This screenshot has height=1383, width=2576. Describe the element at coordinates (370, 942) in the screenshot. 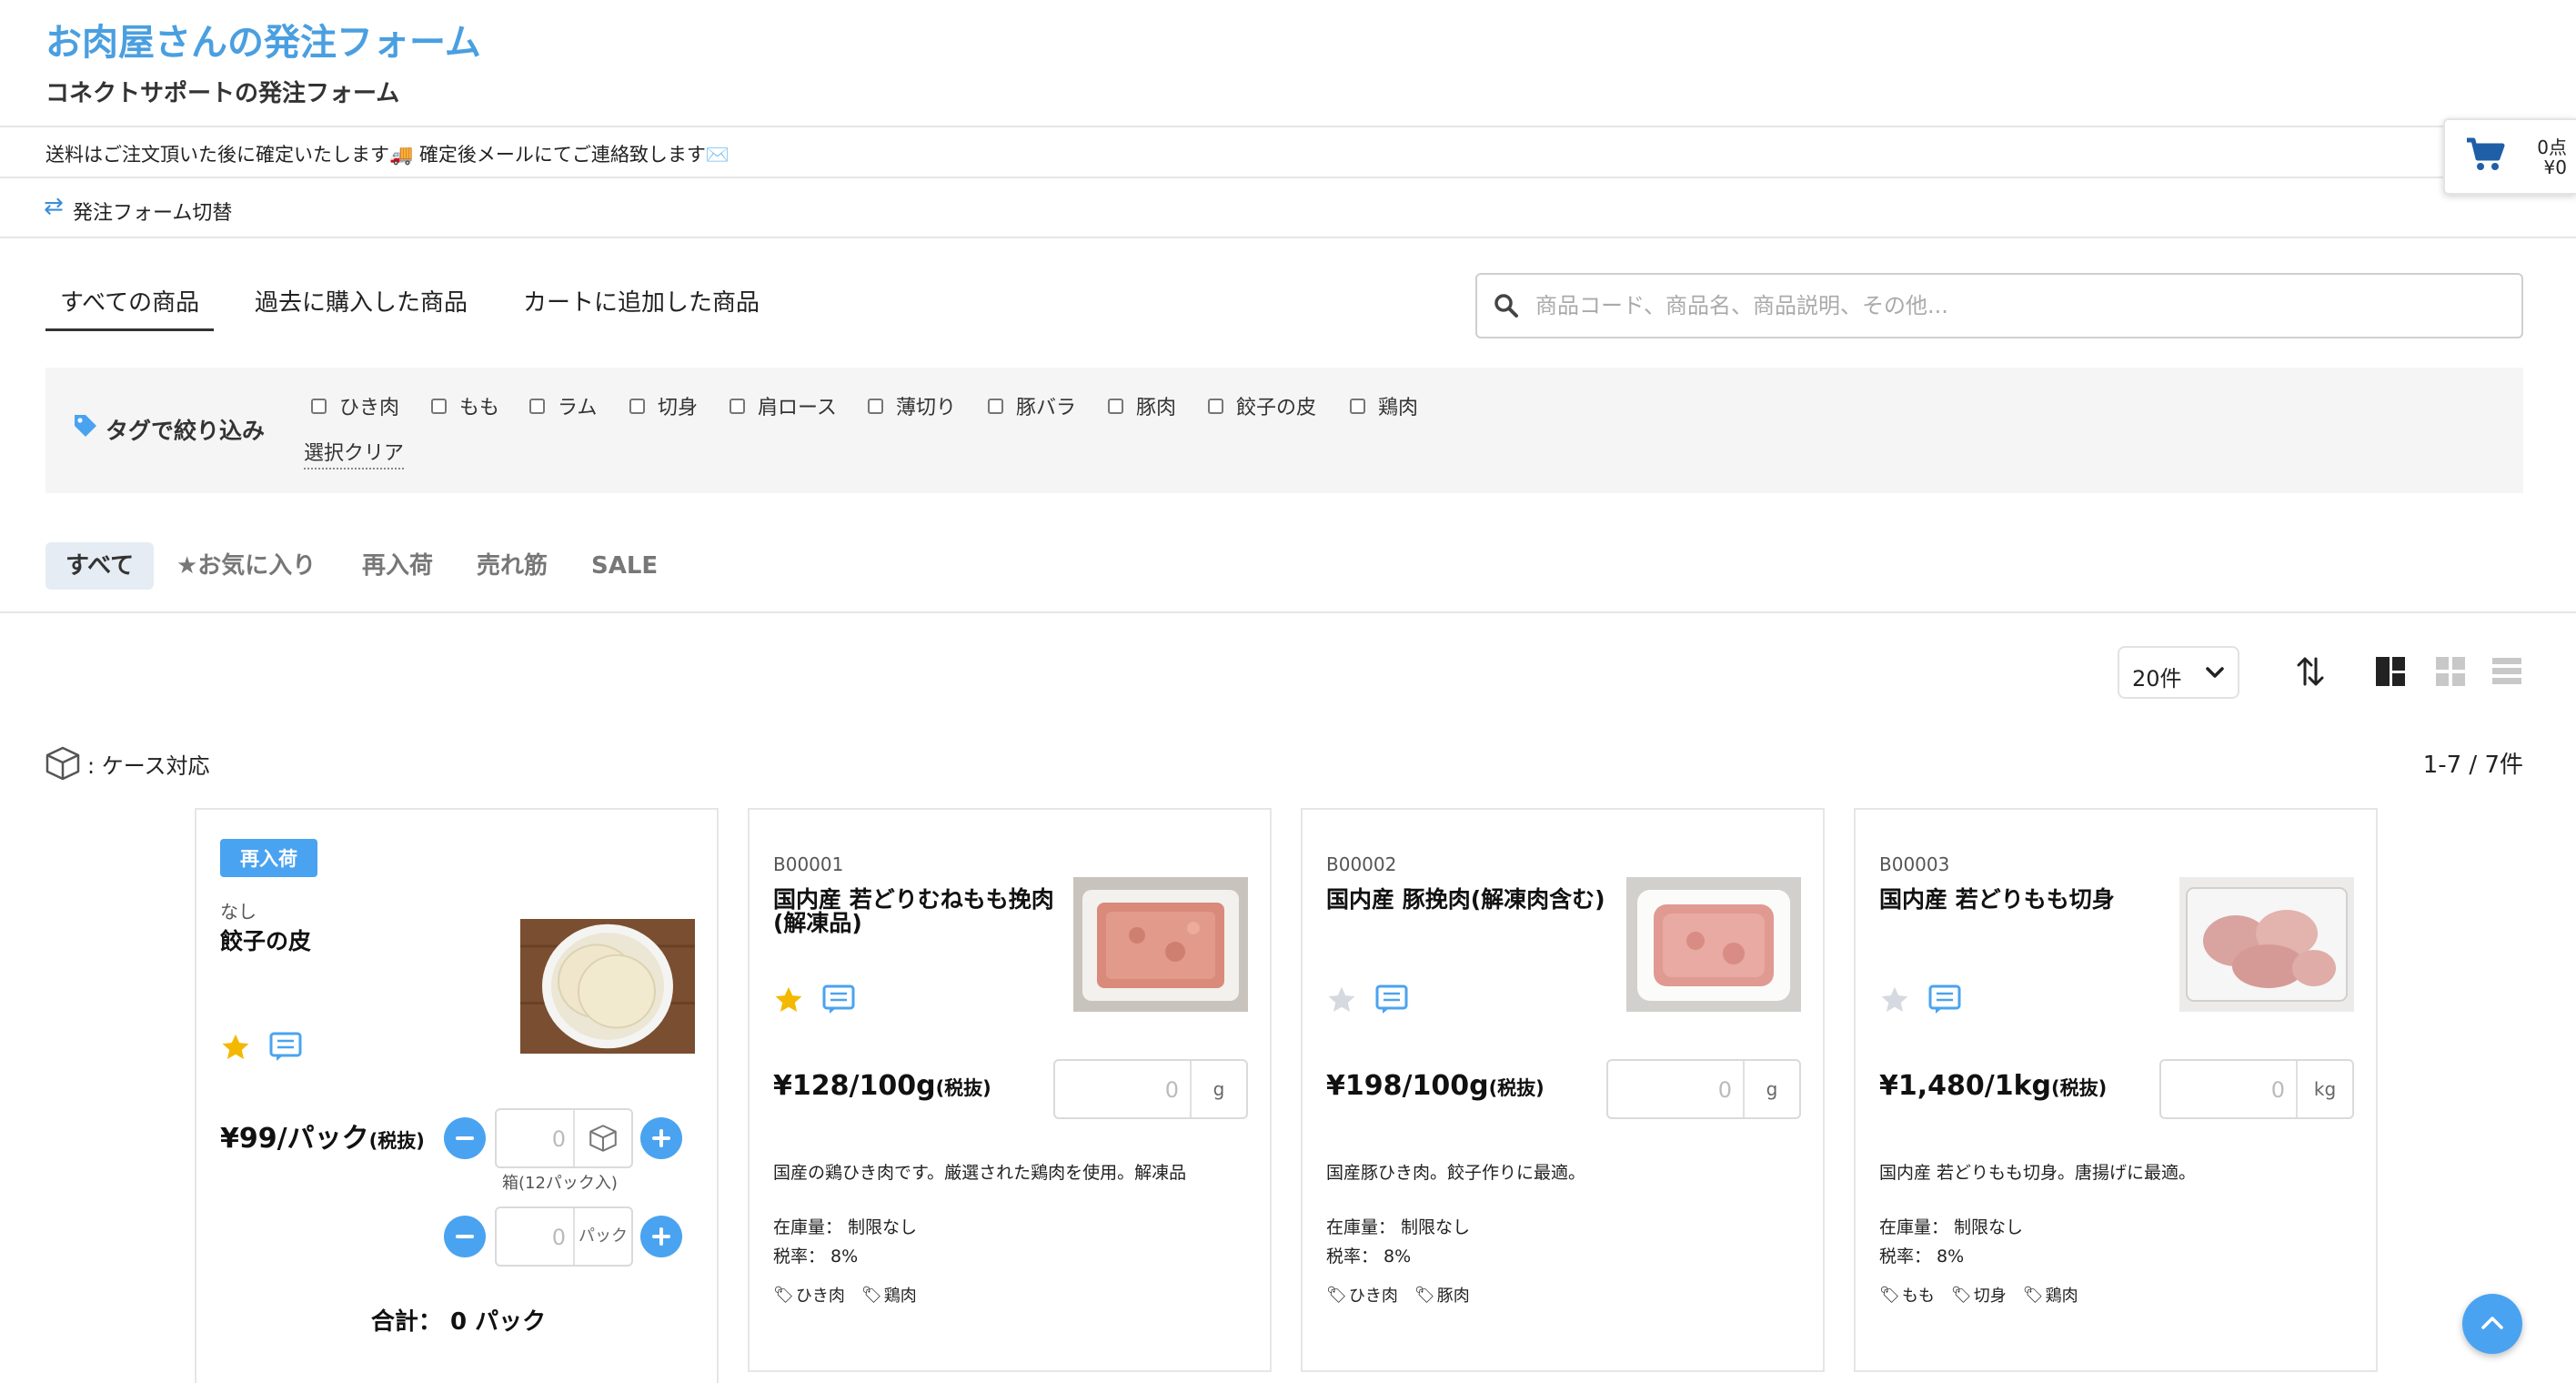

I see `product-name: 餃子の皮` at that location.